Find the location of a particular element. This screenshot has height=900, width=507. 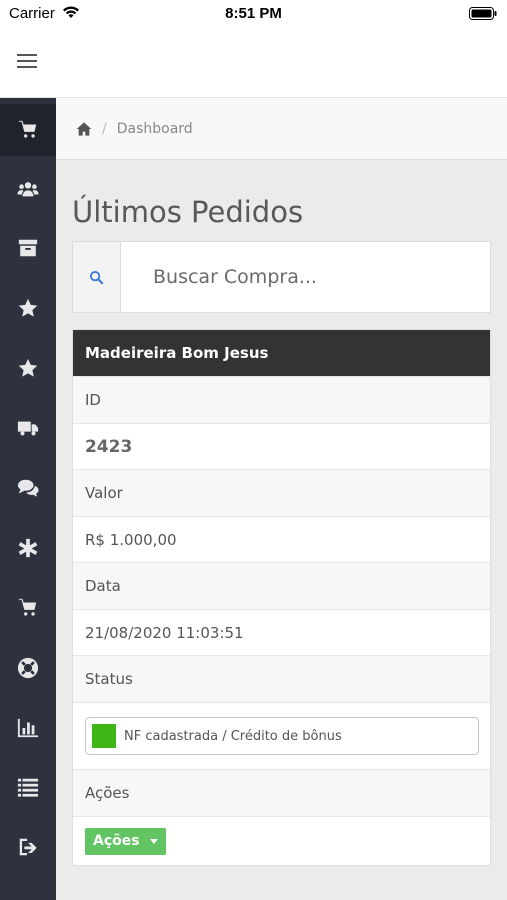

page-title: Últimos Pedidos is located at coordinates (188, 212).